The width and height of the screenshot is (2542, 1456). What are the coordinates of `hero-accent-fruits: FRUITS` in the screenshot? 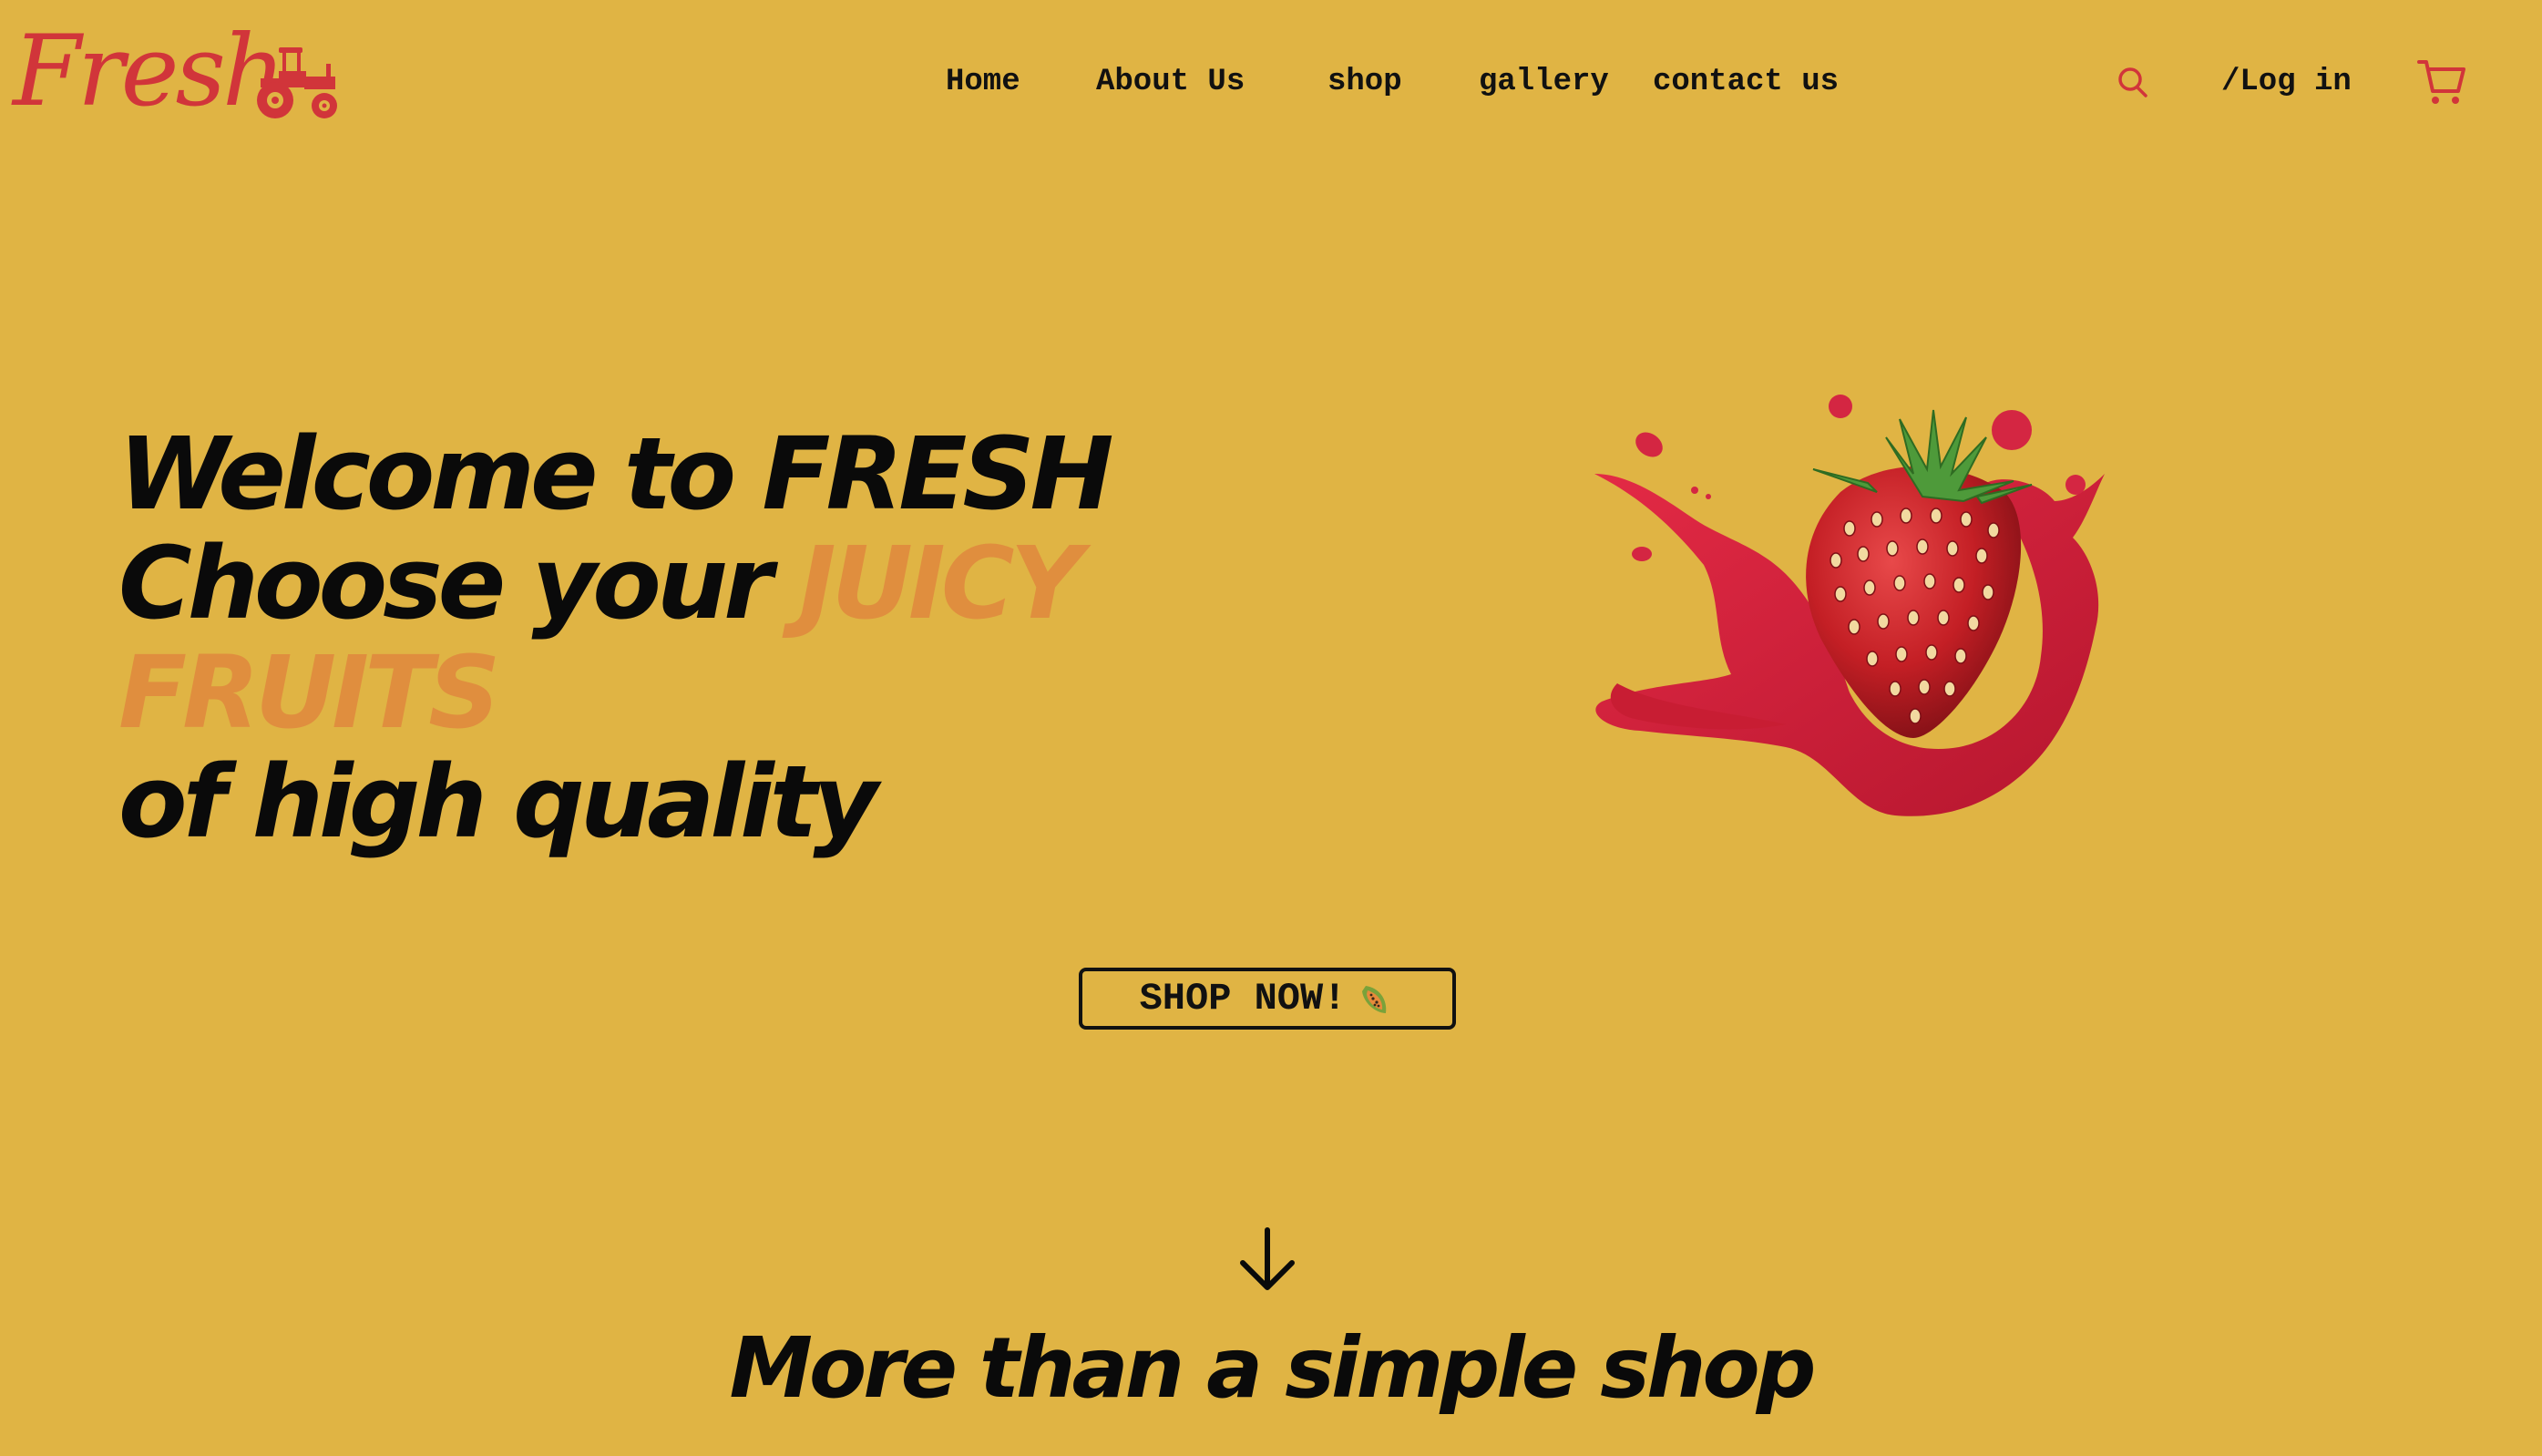 It's located at (309, 692).